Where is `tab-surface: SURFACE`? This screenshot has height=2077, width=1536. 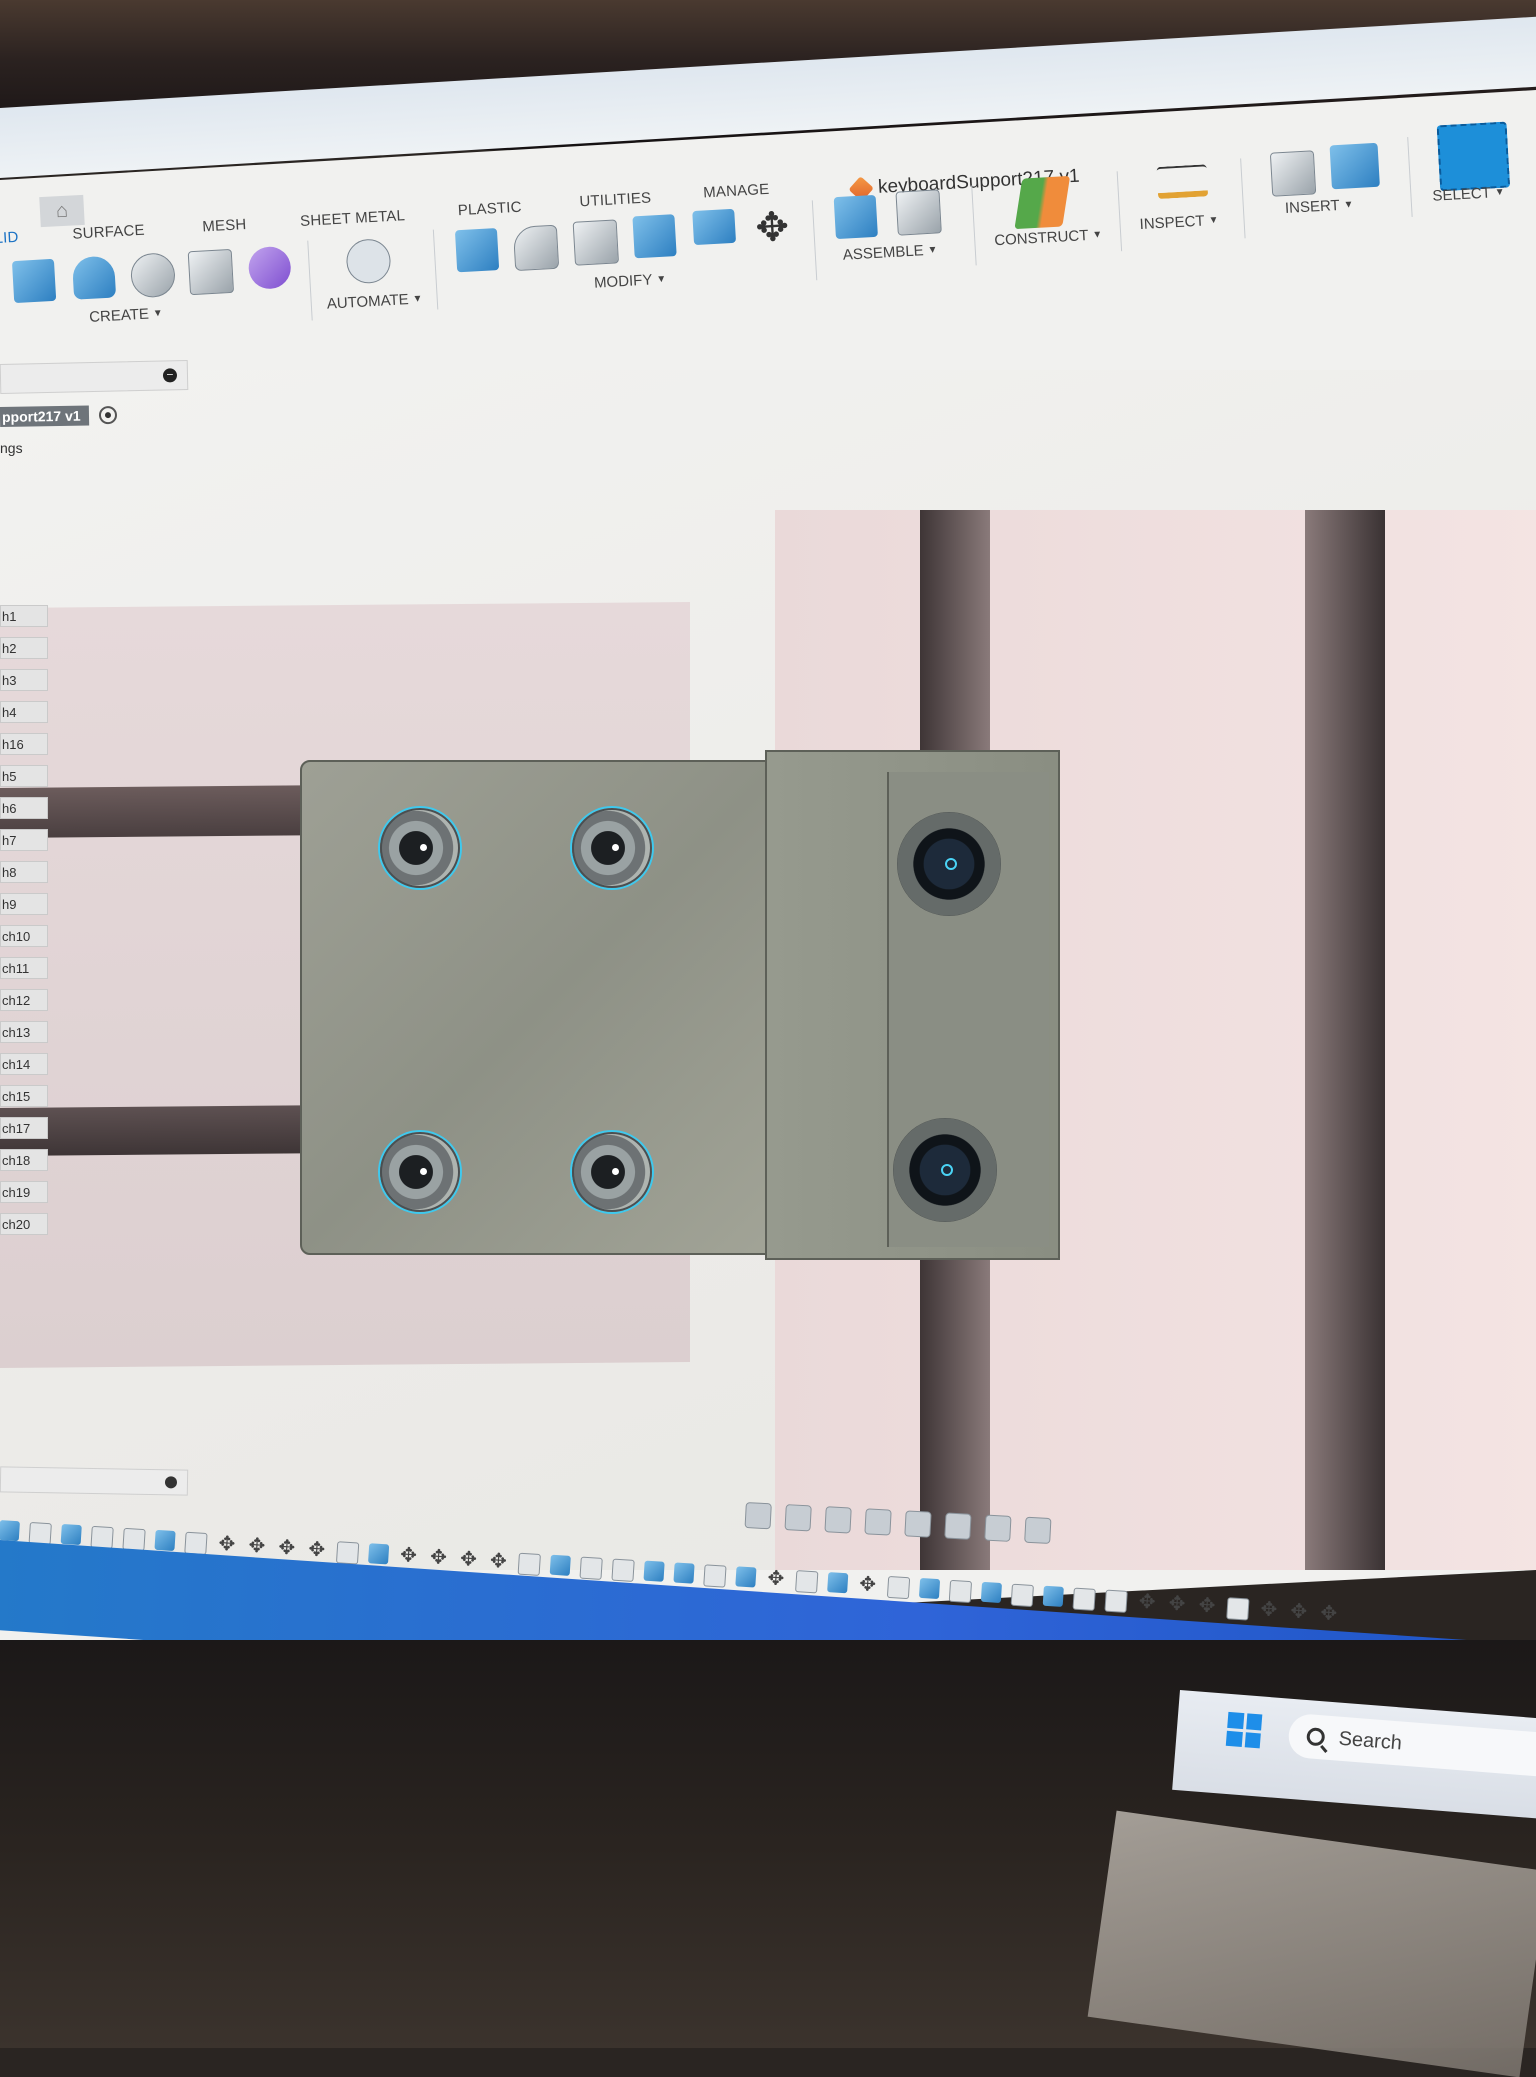 tab-surface: SURFACE is located at coordinates (108, 232).